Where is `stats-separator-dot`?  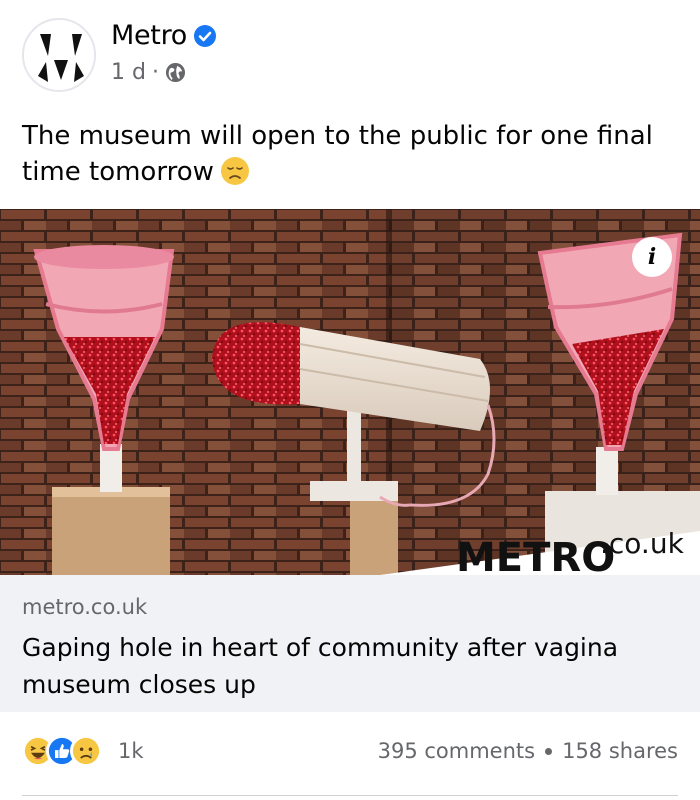 stats-separator-dot is located at coordinates (549, 751).